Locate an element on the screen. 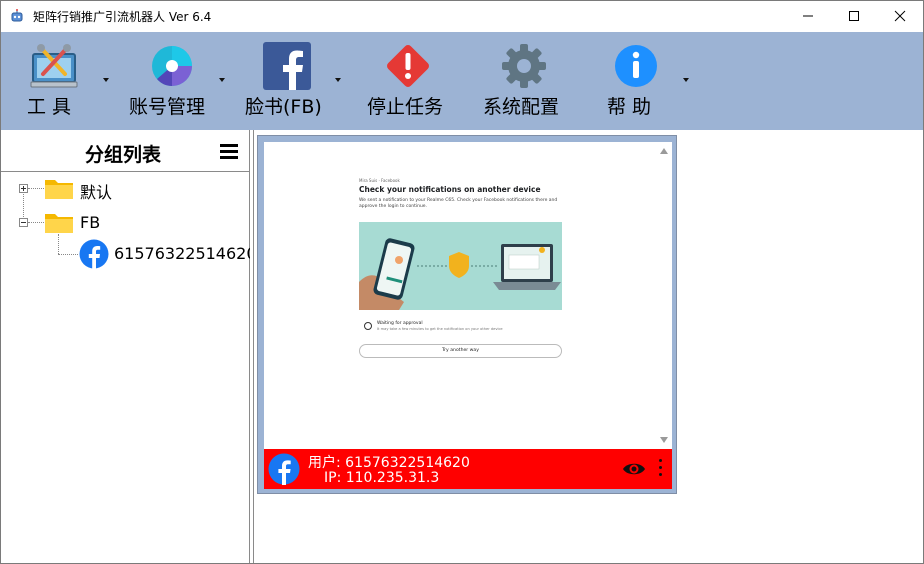 This screenshot has width=924, height=564. toolbar-facebook-button: 脸书(FB) is located at coordinates (295, 81).